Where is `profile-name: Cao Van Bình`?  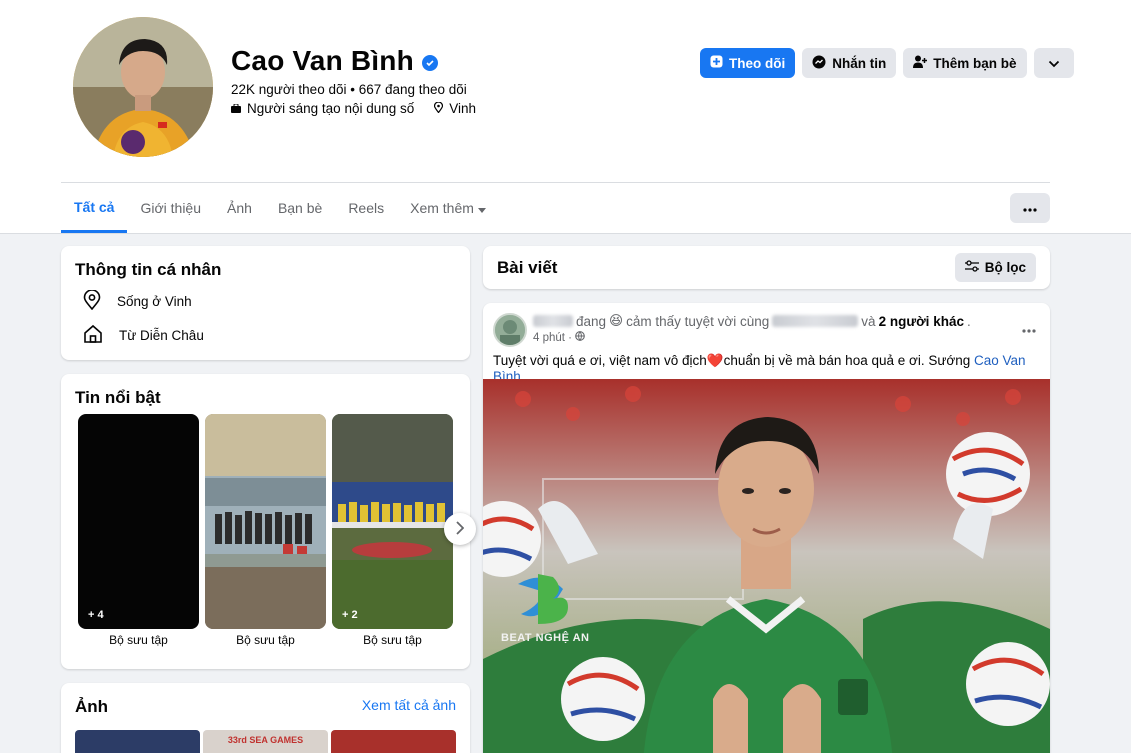
profile-name: Cao Van Bình is located at coordinates (322, 60).